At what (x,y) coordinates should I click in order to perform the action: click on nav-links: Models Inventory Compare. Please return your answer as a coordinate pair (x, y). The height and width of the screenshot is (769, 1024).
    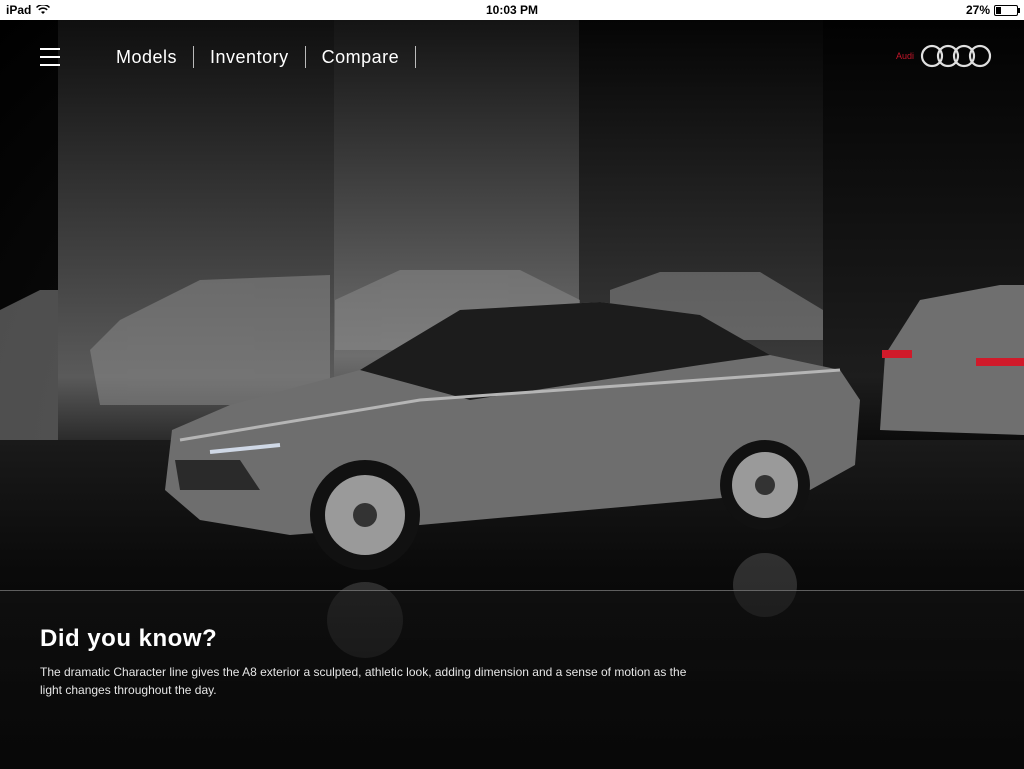
    Looking at the image, I should click on (258, 57).